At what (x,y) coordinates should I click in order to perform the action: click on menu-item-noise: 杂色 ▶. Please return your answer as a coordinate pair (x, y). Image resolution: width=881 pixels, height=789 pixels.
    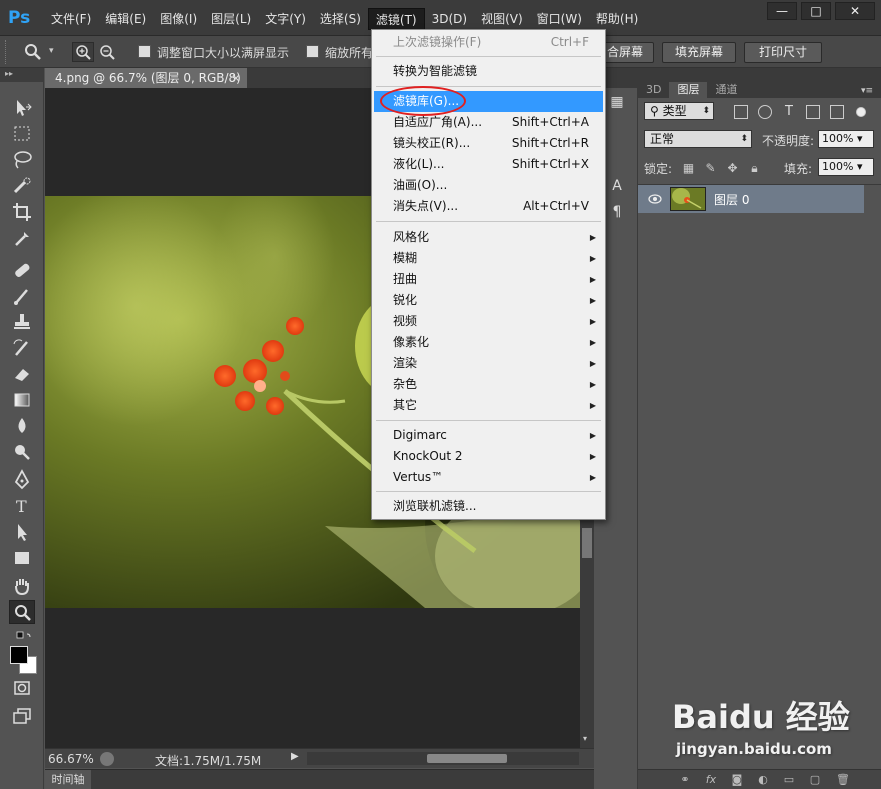
    Looking at the image, I should click on (488, 384).